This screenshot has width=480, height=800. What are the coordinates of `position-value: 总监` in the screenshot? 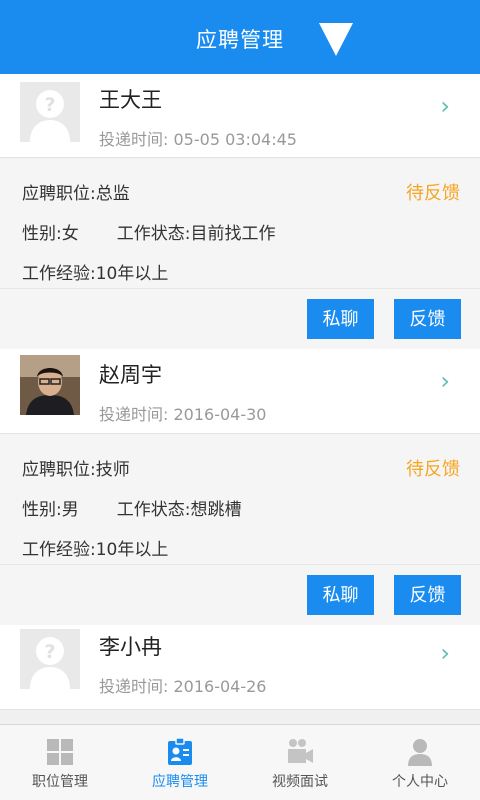 It's located at (112, 194).